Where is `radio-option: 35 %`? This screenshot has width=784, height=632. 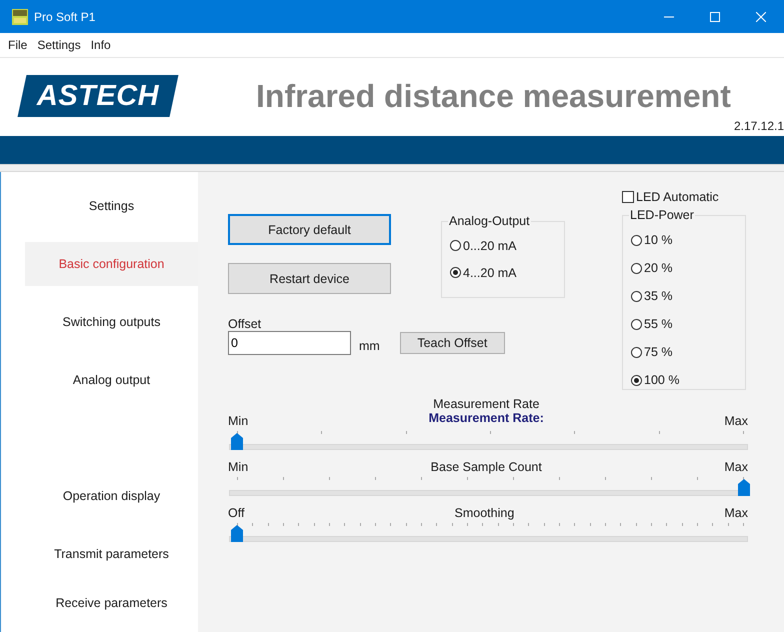
radio-option: 35 % is located at coordinates (688, 296).